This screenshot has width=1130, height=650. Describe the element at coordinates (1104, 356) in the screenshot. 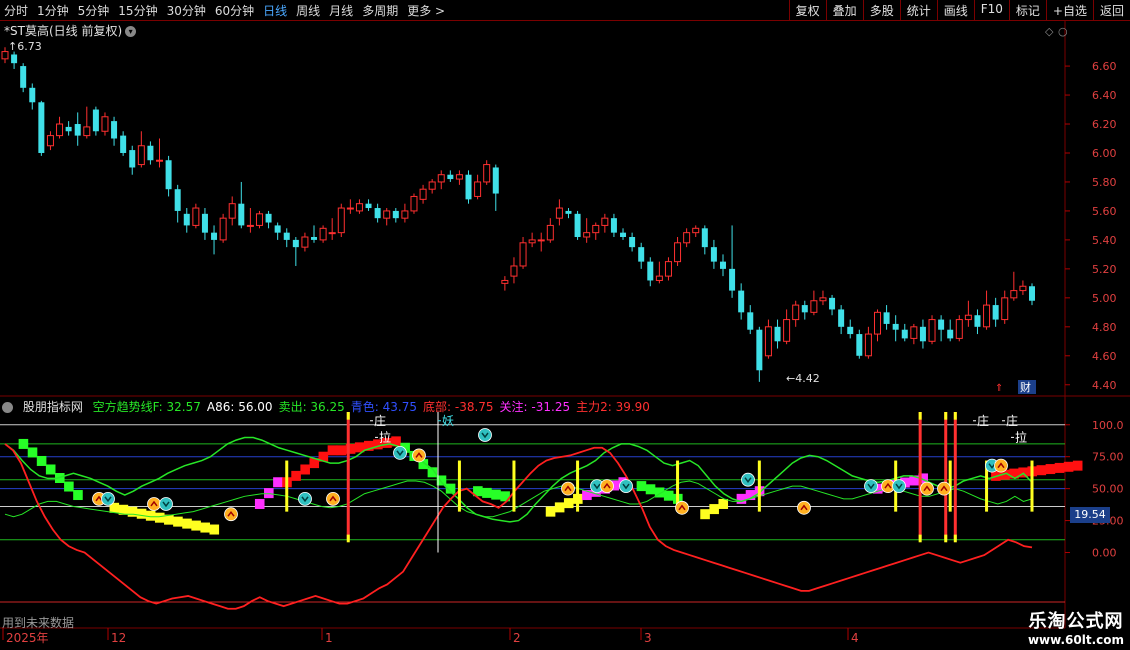

I see `price-label: 4.60` at that location.